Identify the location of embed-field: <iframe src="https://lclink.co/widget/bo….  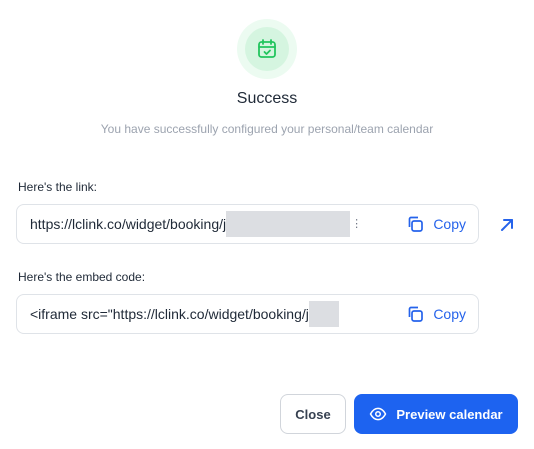
(247, 314).